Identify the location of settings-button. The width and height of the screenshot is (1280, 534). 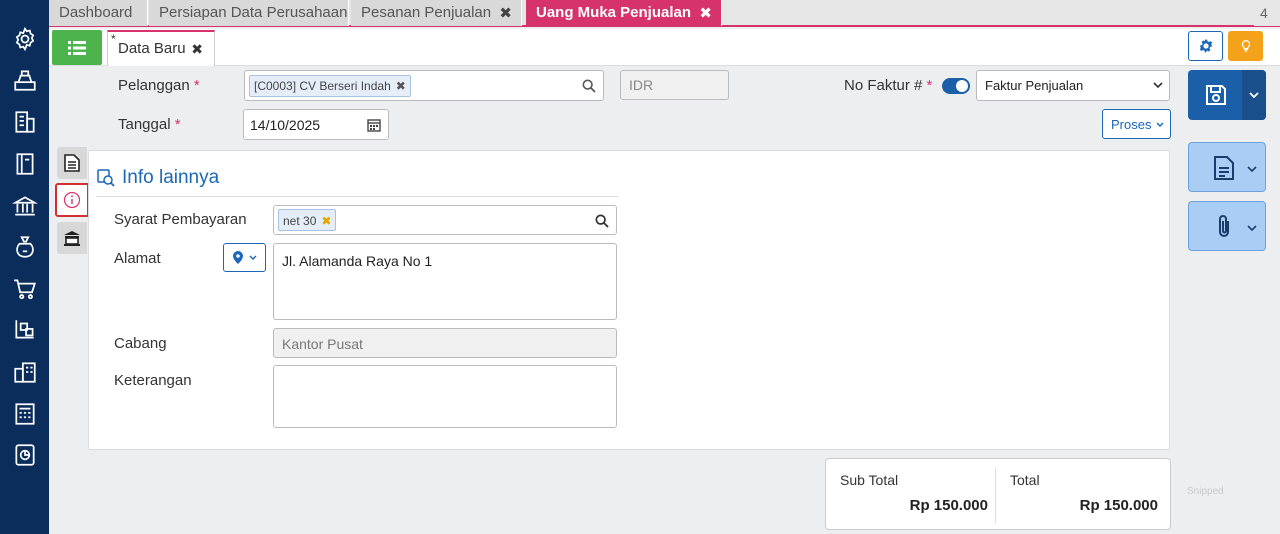
(1205, 46).